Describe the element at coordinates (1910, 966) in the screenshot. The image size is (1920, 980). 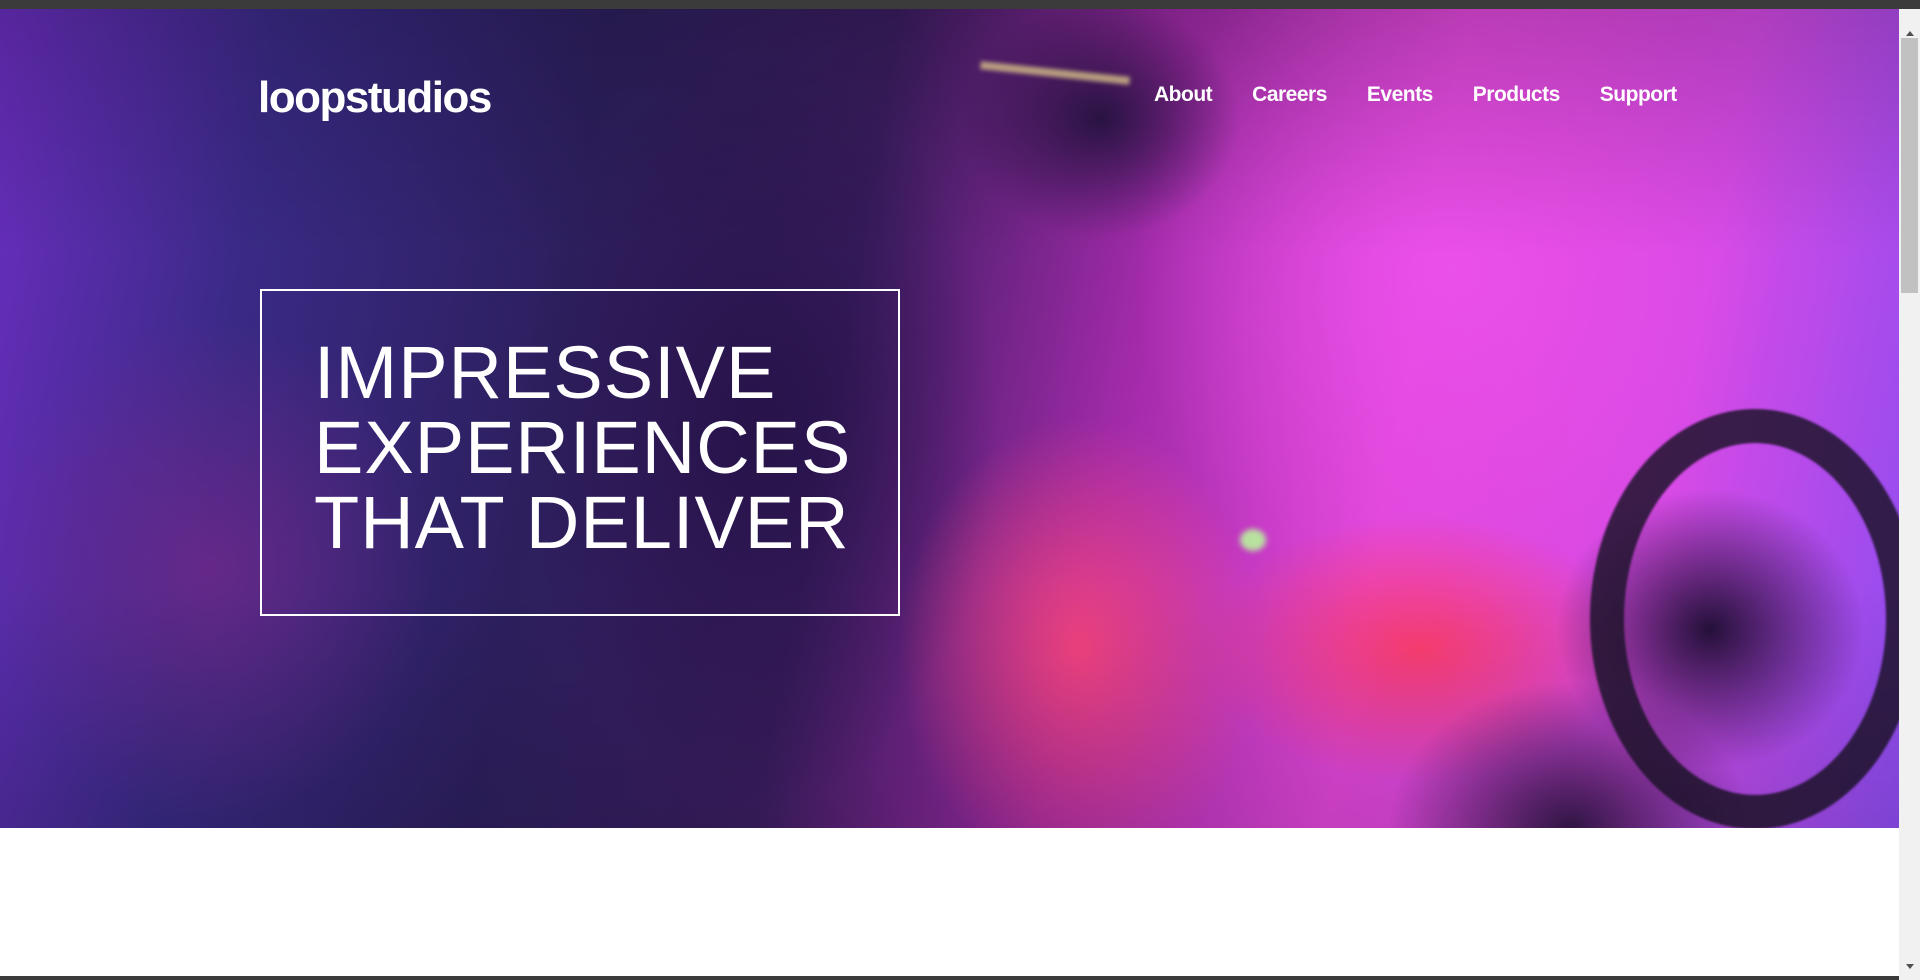
I see `scroll-down-arrow-icon` at that location.